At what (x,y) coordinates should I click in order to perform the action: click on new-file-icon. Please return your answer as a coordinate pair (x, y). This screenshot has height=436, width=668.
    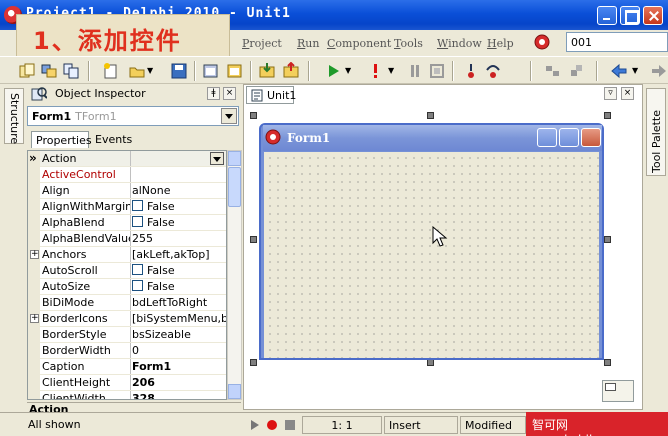
    Looking at the image, I should click on (111, 71).